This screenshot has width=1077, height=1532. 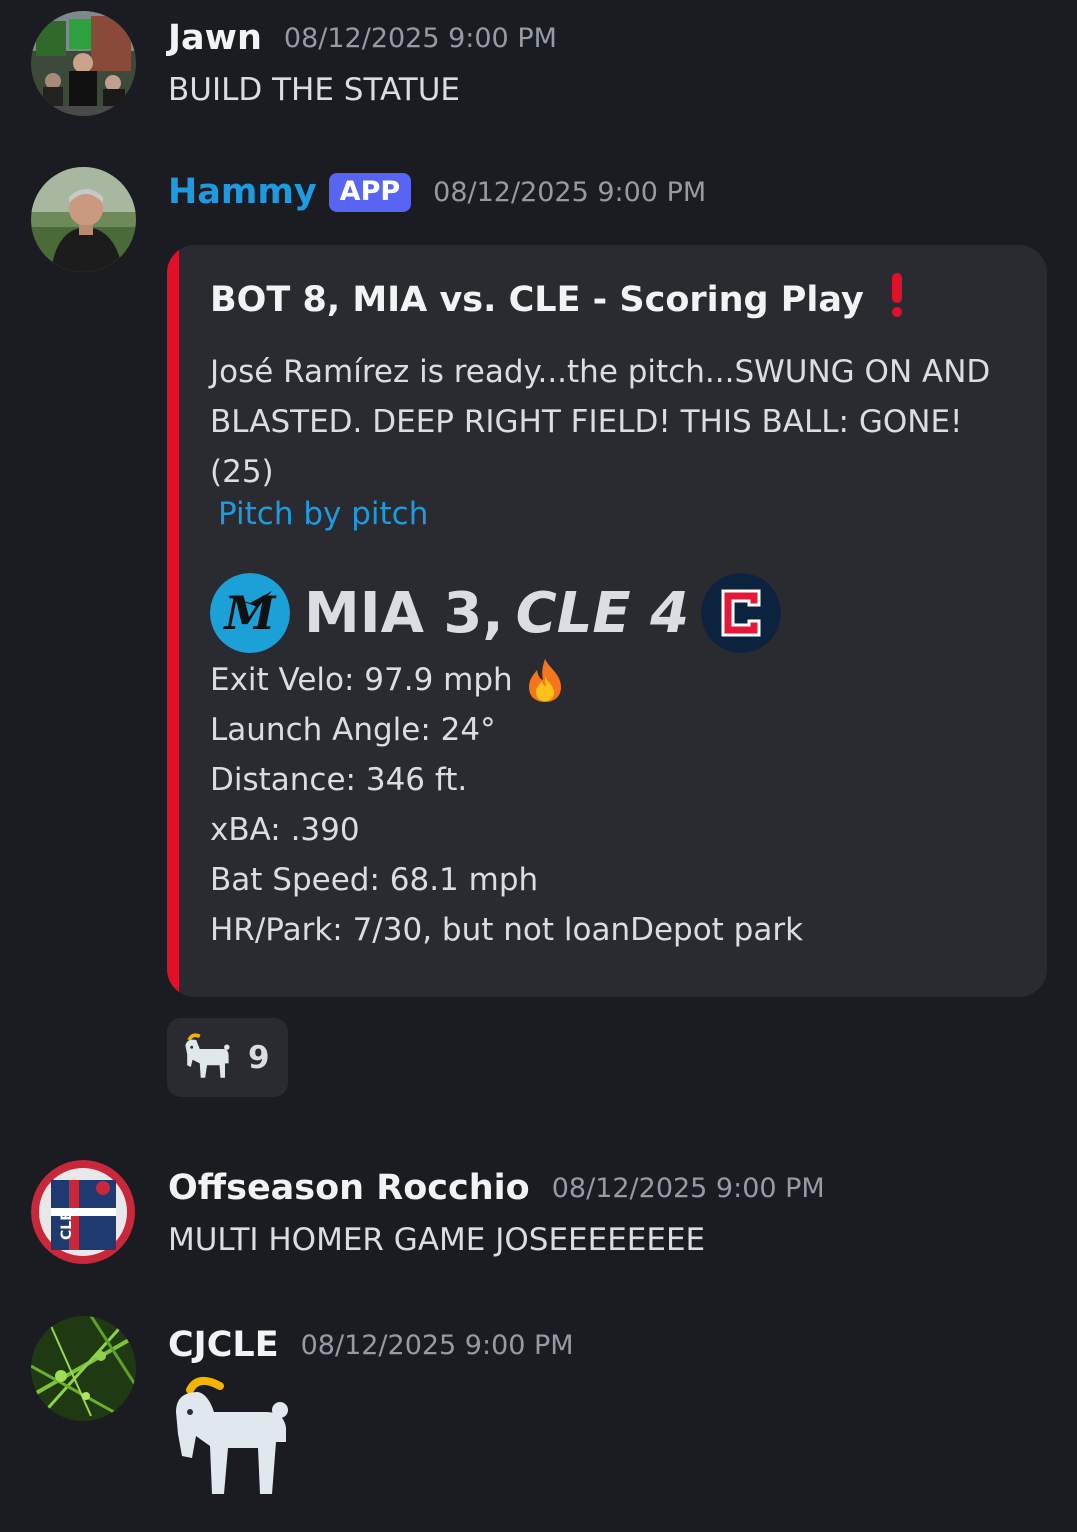 What do you see at coordinates (67, 1225) in the screenshot?
I see `svg-text: CLE` at bounding box center [67, 1225].